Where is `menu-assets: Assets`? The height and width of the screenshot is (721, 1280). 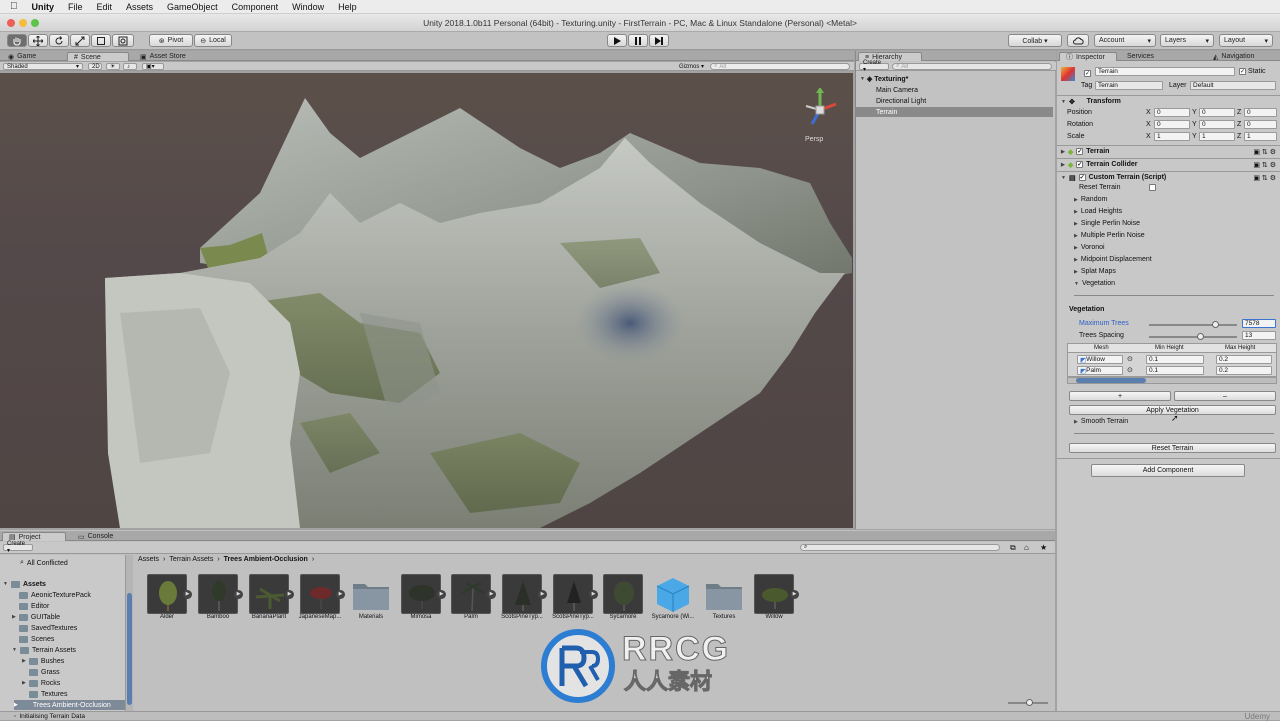
menu-assets: Assets is located at coordinates (139, 7).